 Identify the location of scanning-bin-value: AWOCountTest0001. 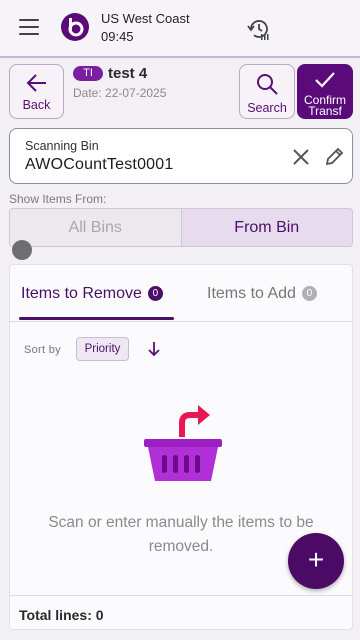
(99, 165).